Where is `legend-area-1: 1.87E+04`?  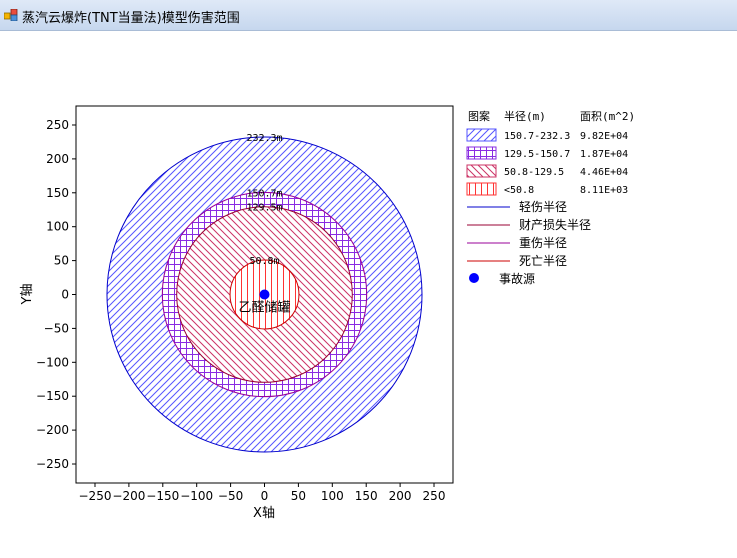 legend-area-1: 1.87E+04 is located at coordinates (604, 154).